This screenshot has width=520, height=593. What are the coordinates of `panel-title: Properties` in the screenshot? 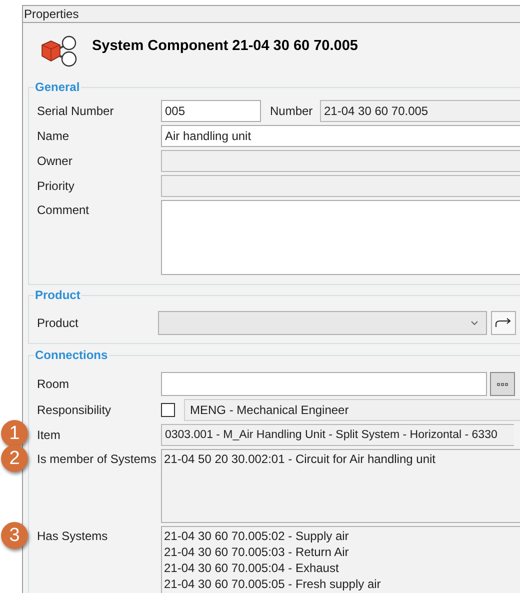 It's located at (51, 14).